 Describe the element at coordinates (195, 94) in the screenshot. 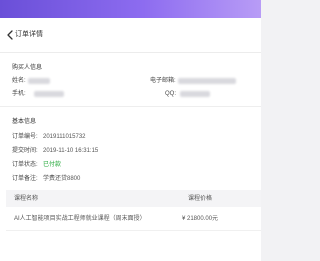

I see `qq-value-redacted` at that location.